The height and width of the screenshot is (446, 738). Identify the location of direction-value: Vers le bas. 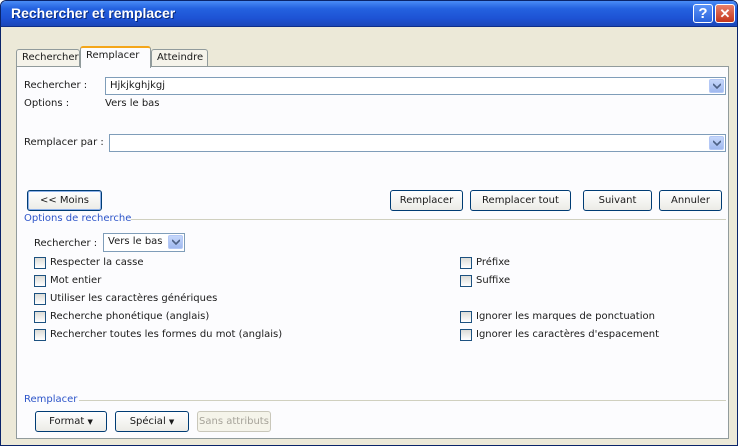
(135, 241).